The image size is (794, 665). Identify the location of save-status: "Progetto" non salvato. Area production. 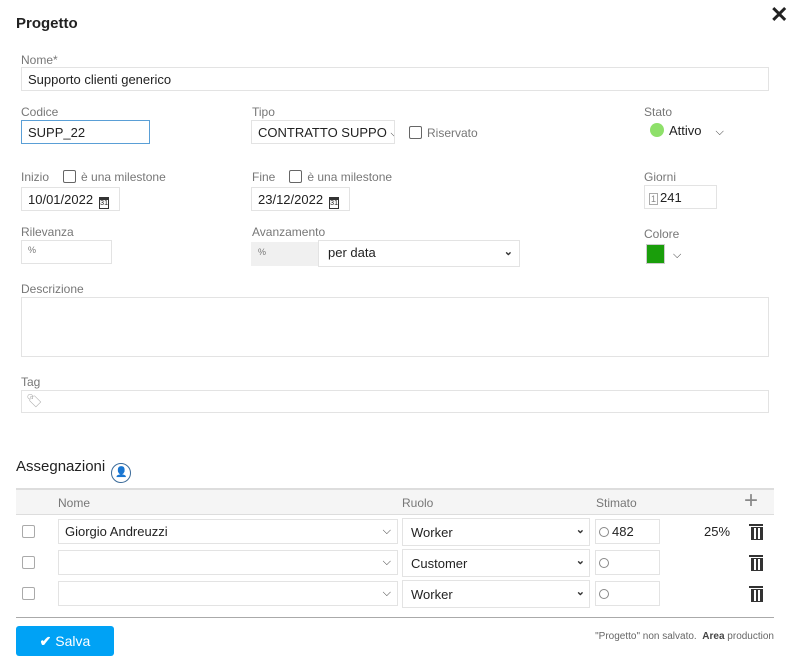
(684, 636).